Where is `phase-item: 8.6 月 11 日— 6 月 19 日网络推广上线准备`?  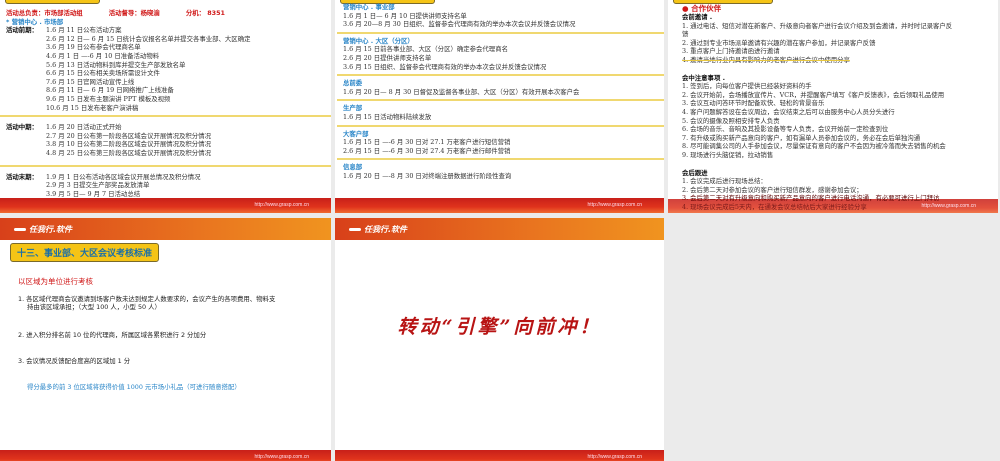 phase-item: 8.6 月 11 日— 6 月 19 日网络推广上线准备 is located at coordinates (110, 90).